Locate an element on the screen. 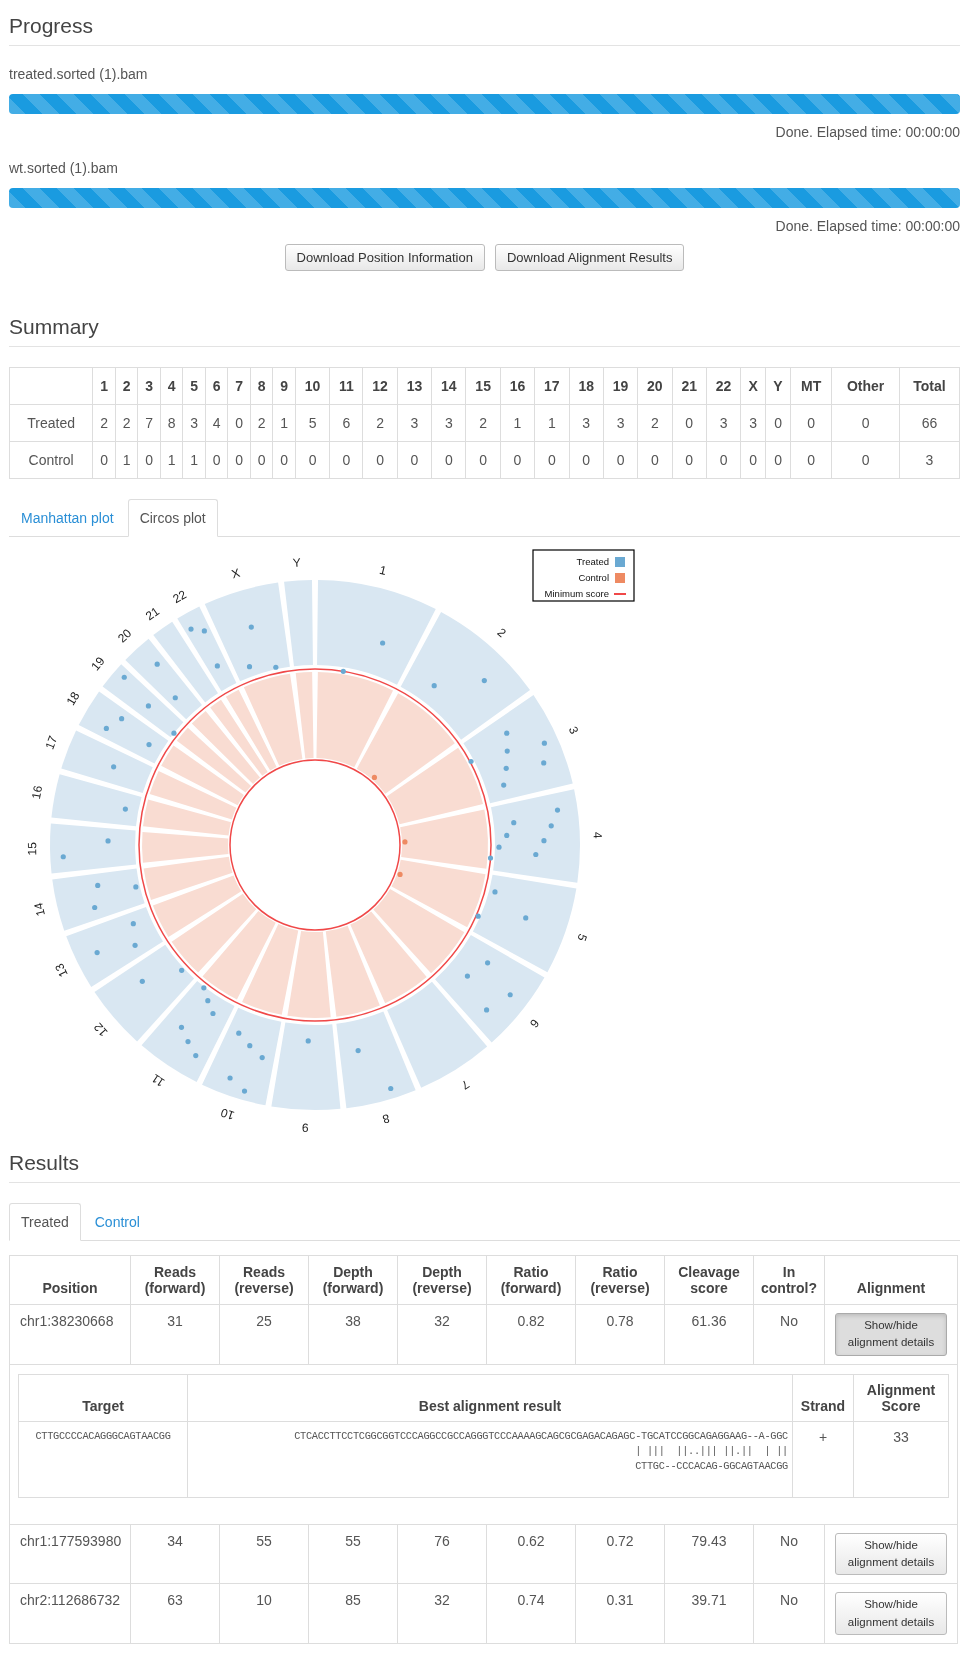  legend-label: Control is located at coordinates (593, 577).